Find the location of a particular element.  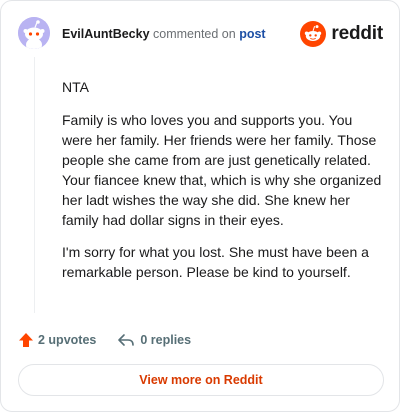

reddit-brand: reddit is located at coordinates (341, 34).